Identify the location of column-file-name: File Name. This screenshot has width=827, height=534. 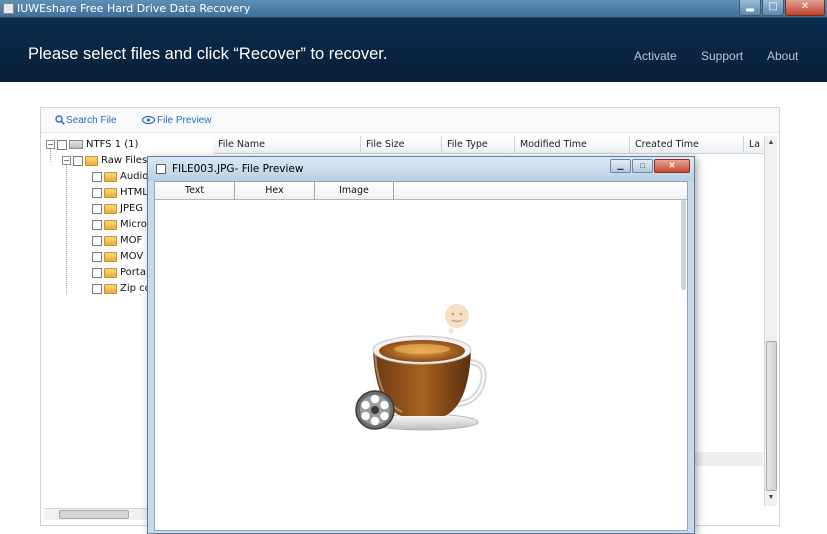
(287, 145).